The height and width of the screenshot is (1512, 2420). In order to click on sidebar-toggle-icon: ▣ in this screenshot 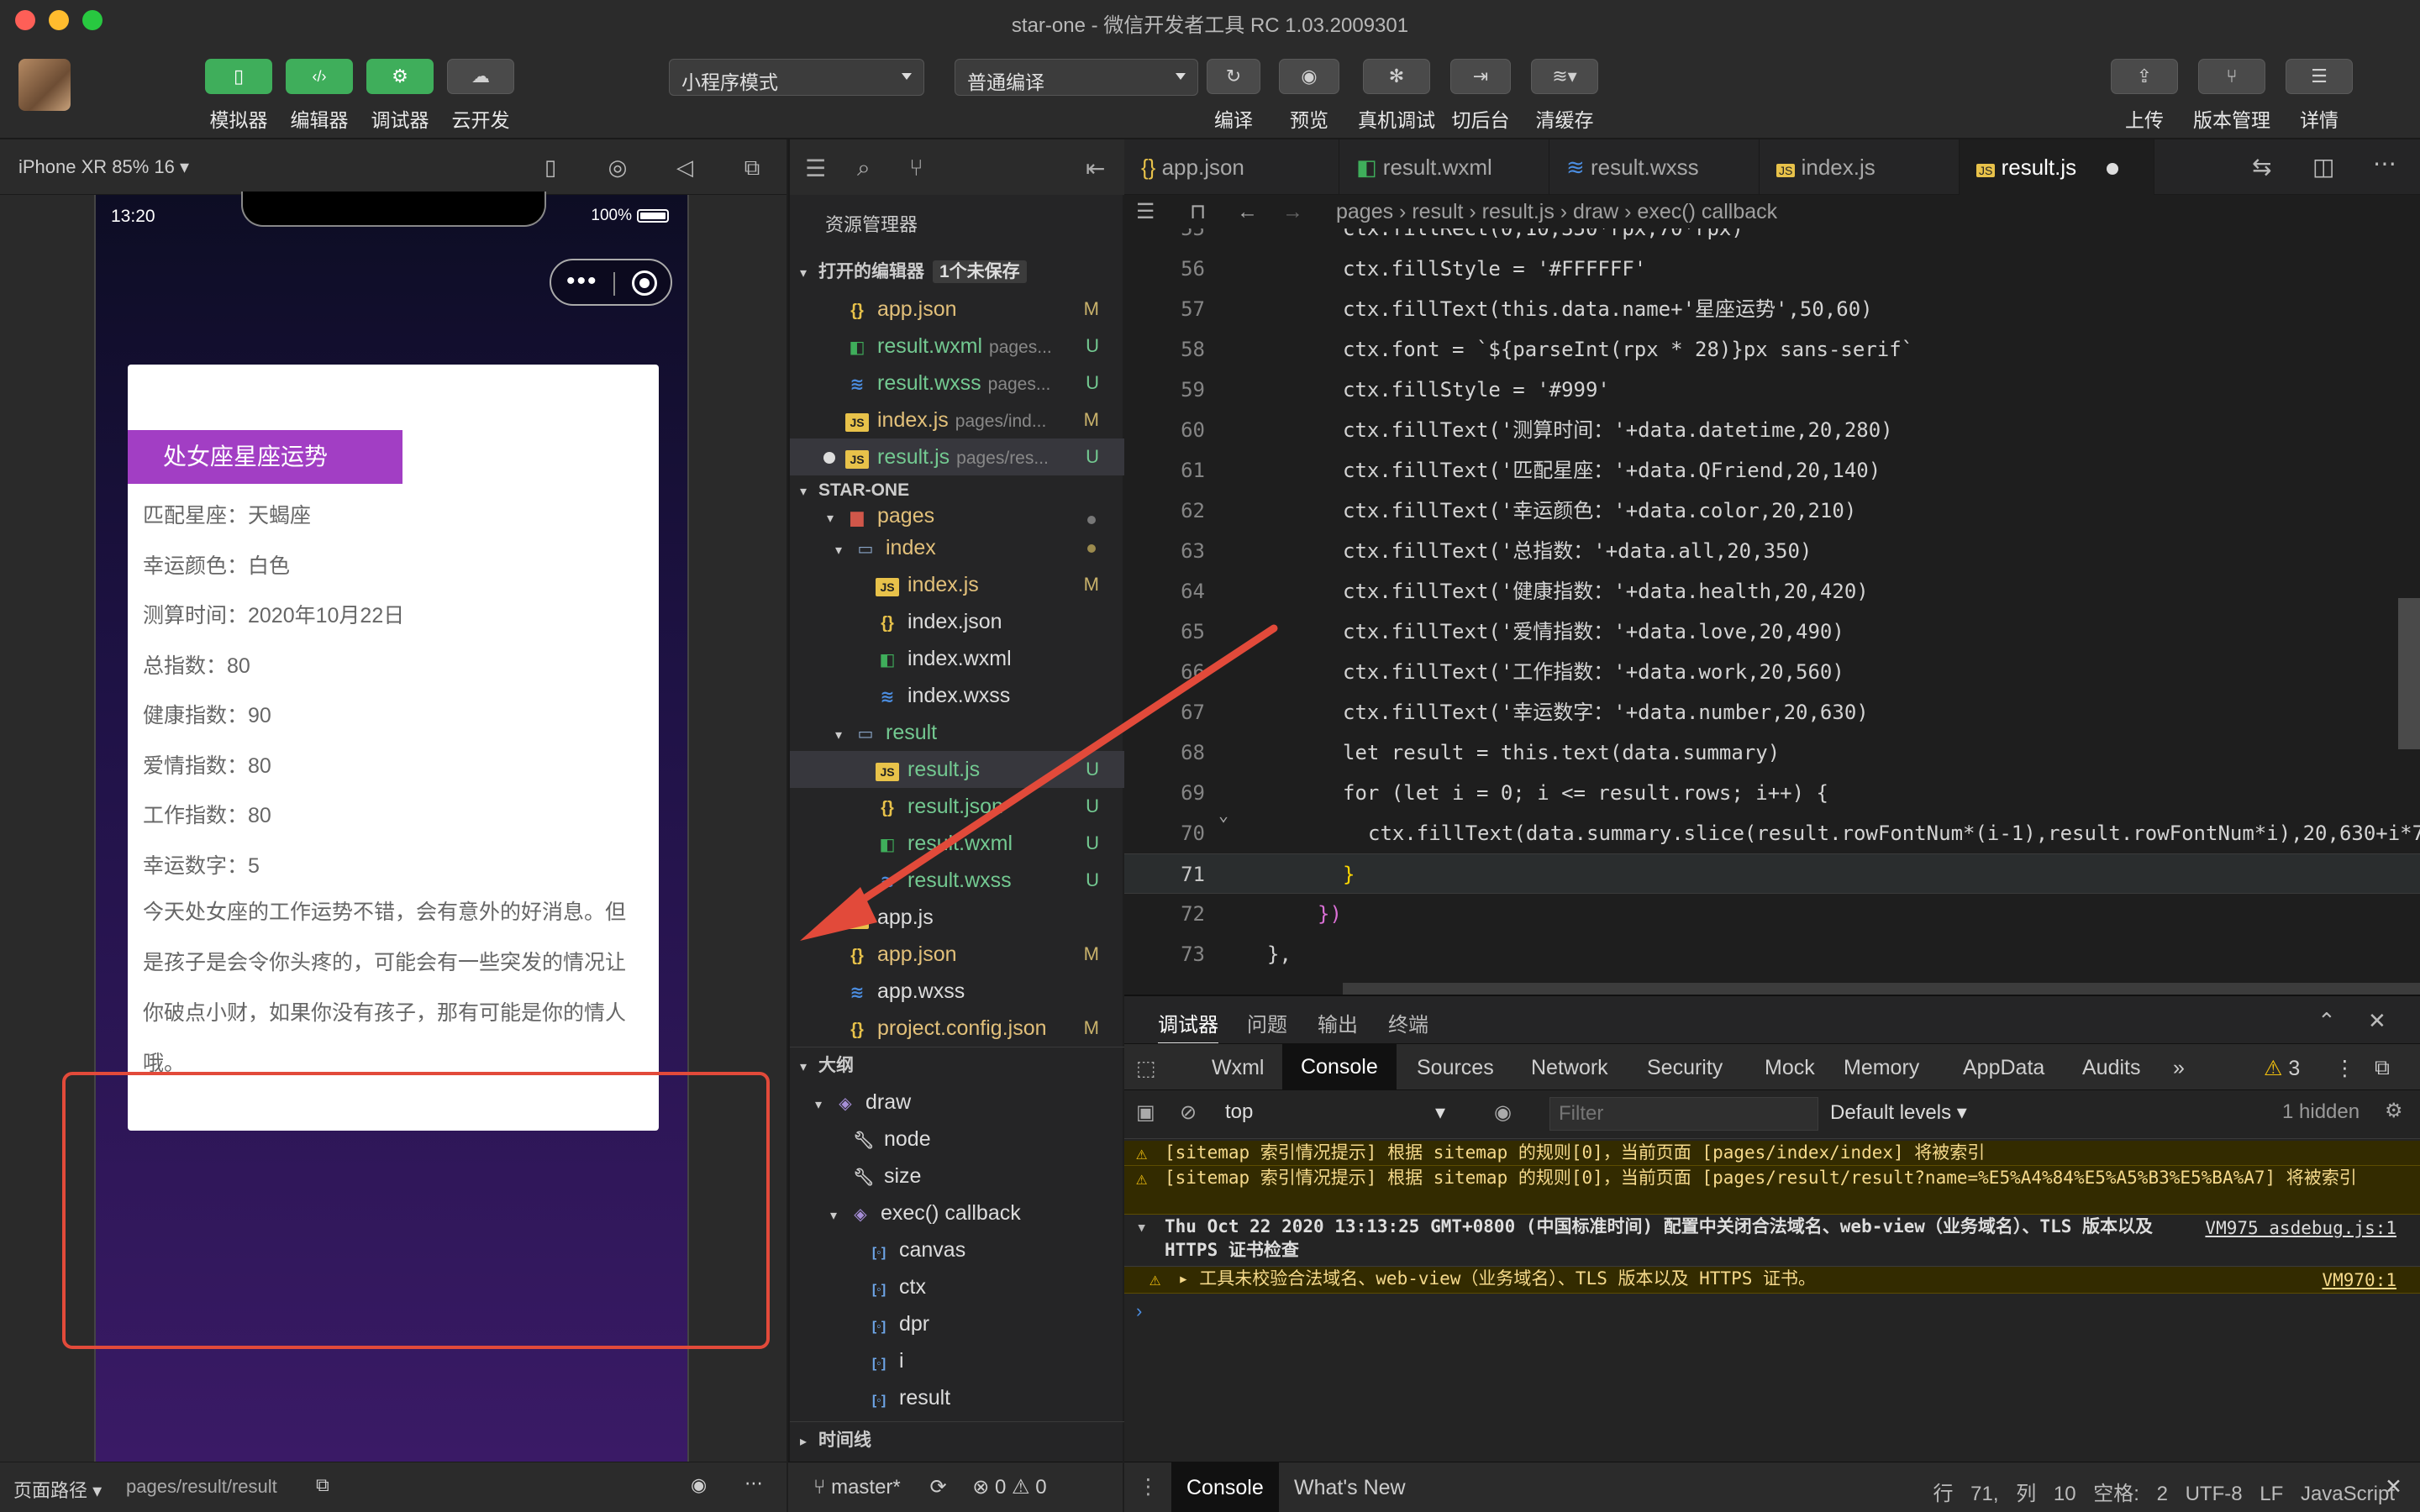, I will do `click(1145, 1112)`.